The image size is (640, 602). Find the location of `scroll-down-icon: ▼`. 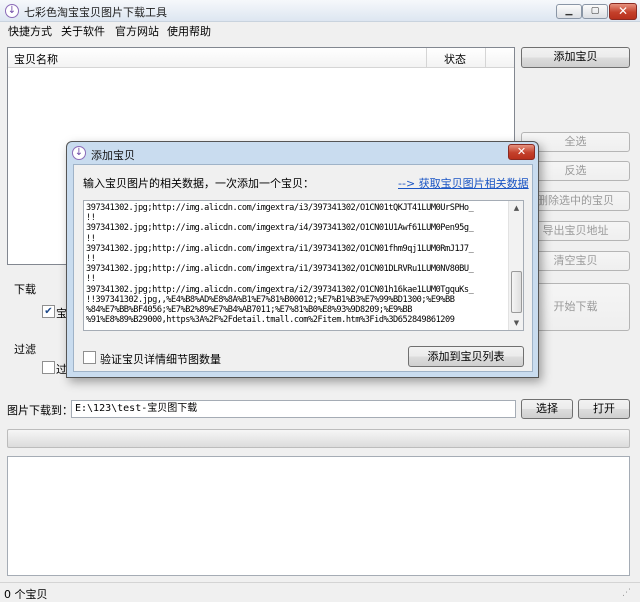

scroll-down-icon: ▼ is located at coordinates (516, 323).